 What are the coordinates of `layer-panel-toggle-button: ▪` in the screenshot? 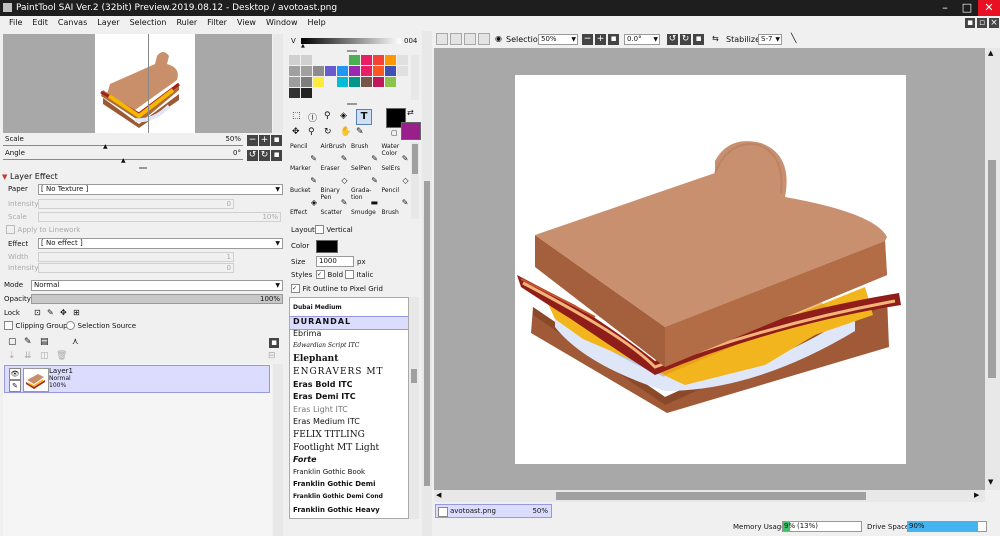 It's located at (274, 343).